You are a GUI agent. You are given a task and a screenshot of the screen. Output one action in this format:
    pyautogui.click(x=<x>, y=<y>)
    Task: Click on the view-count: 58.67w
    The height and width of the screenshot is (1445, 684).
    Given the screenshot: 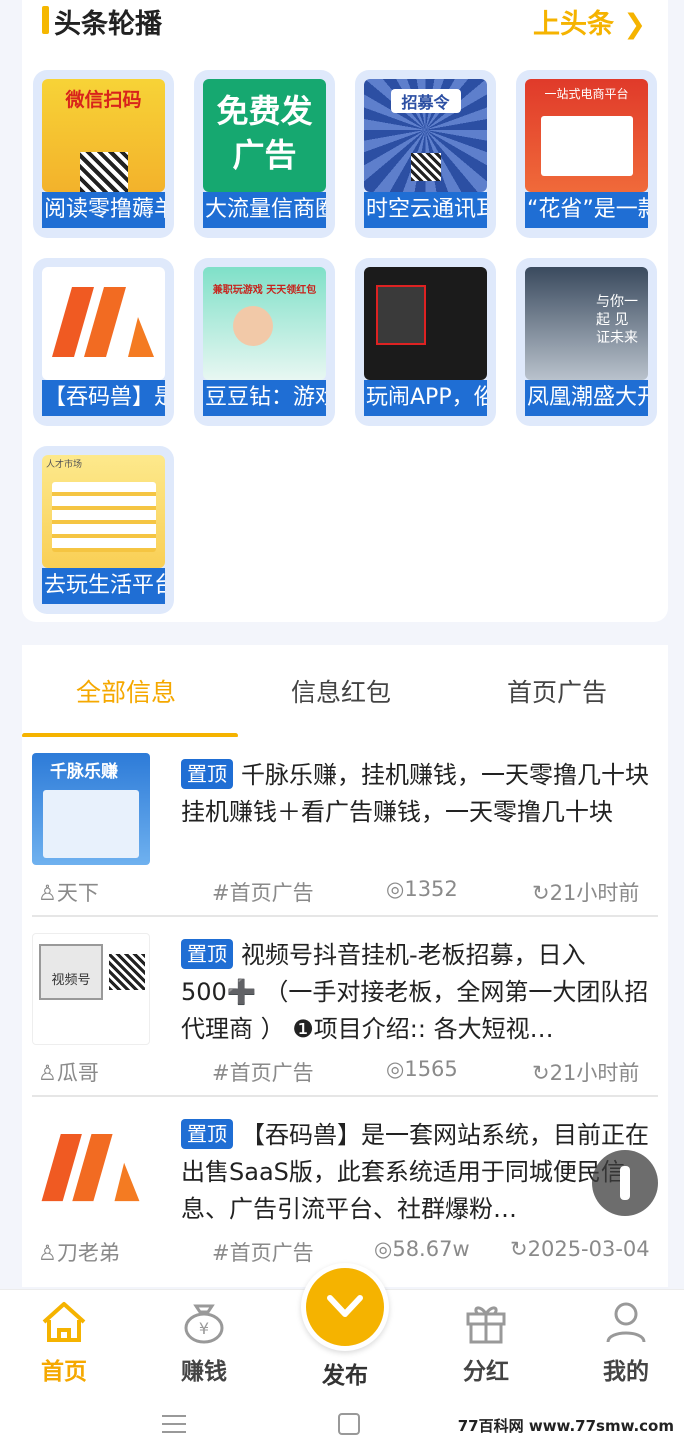 What is the action you would take?
    pyautogui.click(x=431, y=1249)
    